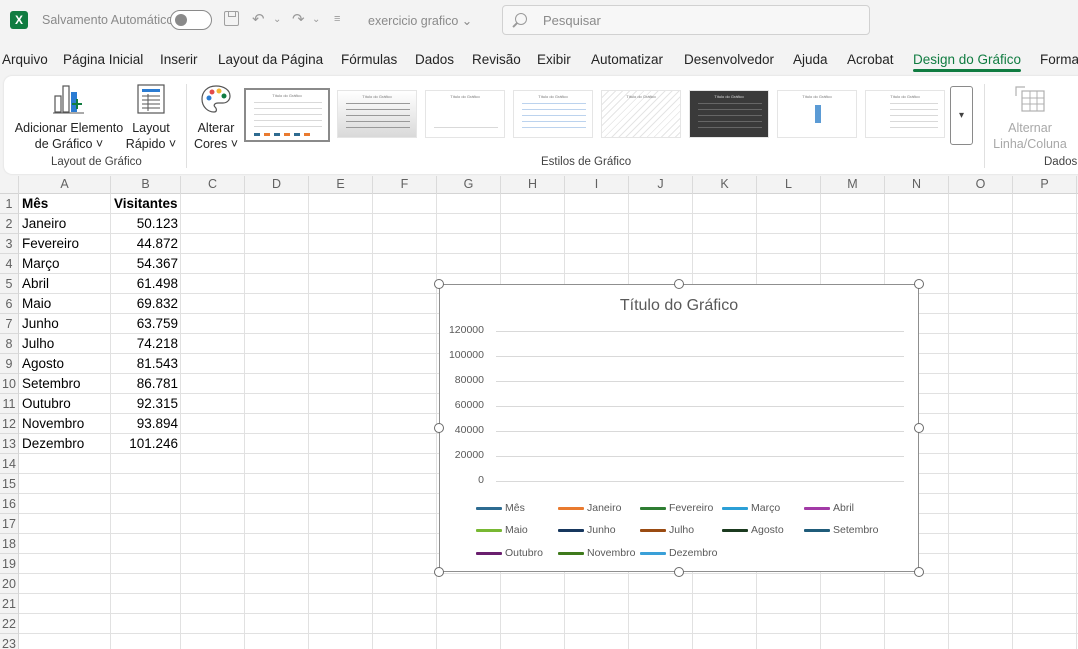 The image size is (1078, 649). What do you see at coordinates (1030, 117) in the screenshot?
I see `switch-row-column-button: Alternar Linha/Coluna` at bounding box center [1030, 117].